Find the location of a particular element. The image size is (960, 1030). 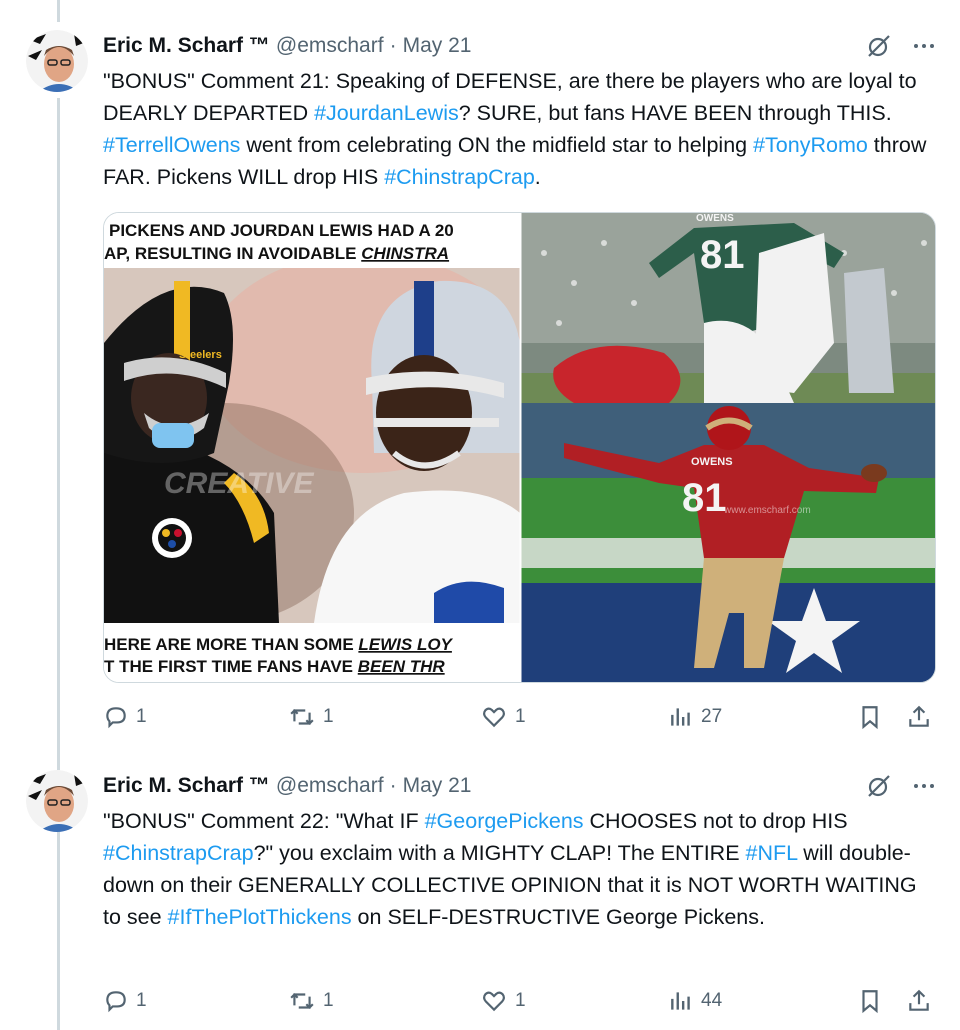

tweet-text-segment: CHOOSES not to drop HIS is located at coordinates (715, 821).